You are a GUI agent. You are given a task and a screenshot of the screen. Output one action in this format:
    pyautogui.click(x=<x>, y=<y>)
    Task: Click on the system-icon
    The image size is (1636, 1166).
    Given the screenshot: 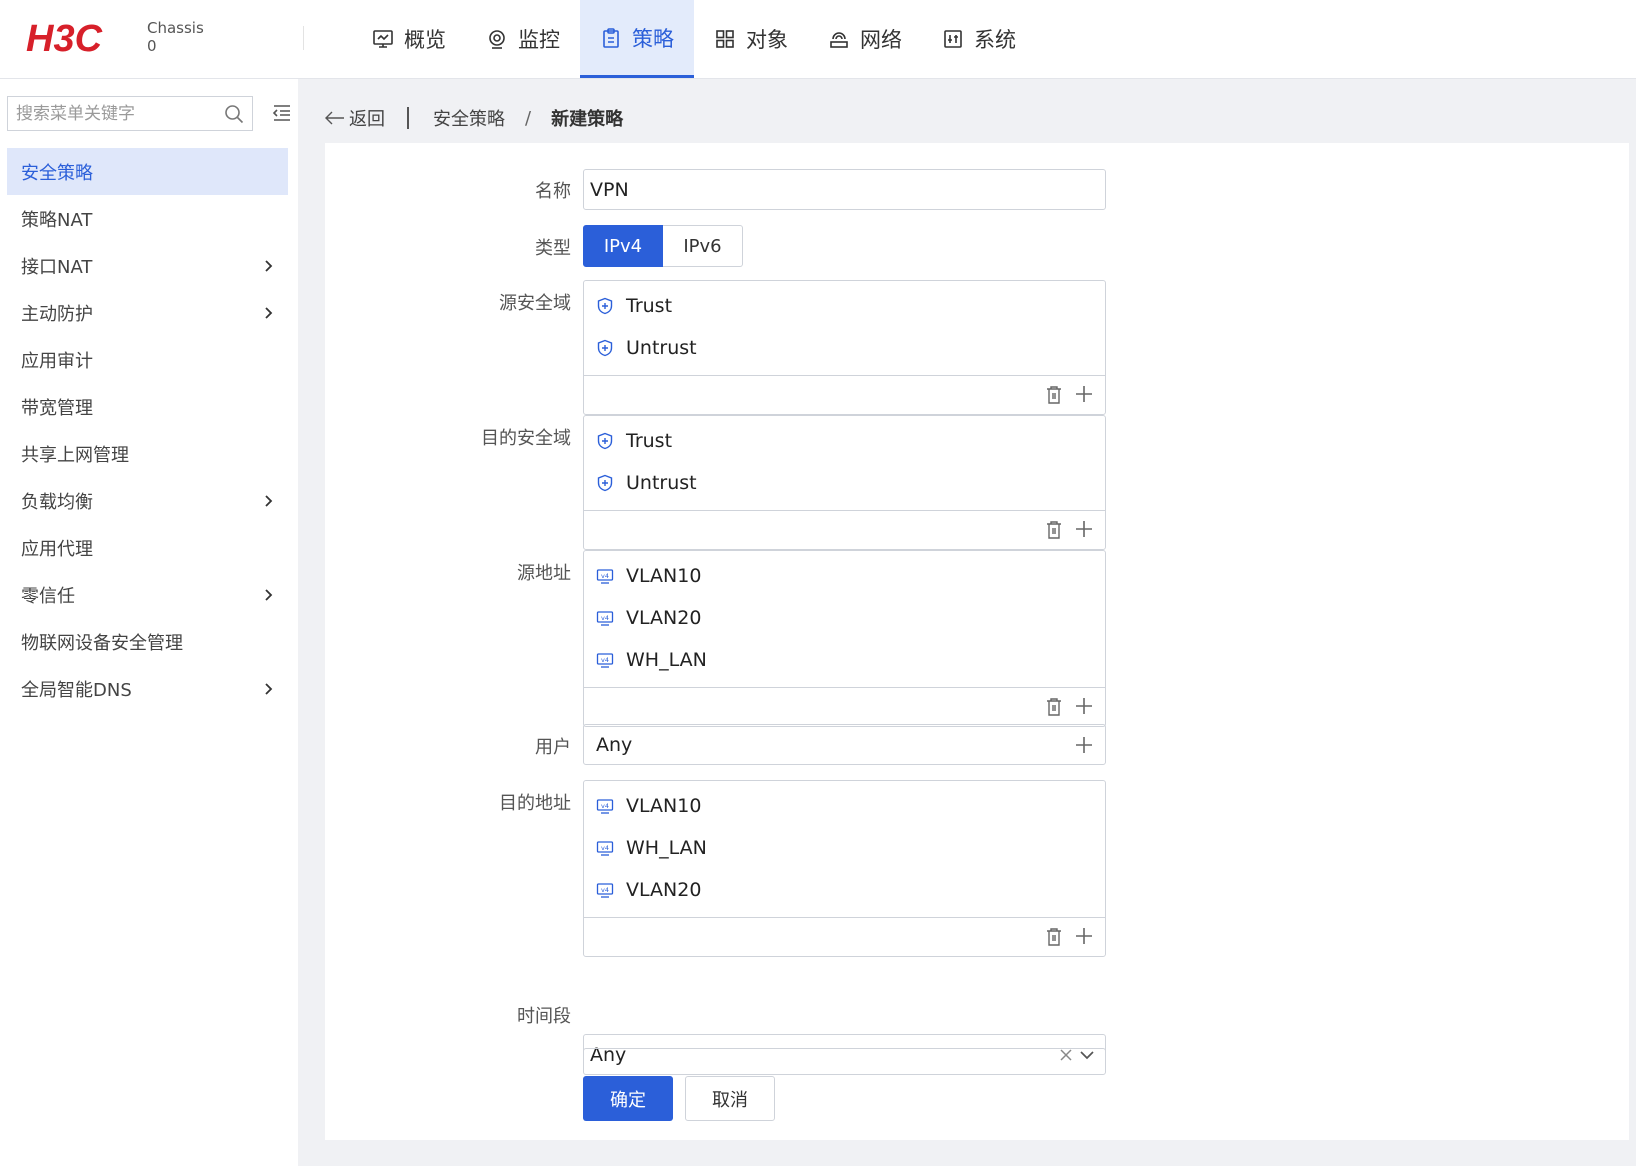 What is the action you would take?
    pyautogui.click(x=953, y=39)
    